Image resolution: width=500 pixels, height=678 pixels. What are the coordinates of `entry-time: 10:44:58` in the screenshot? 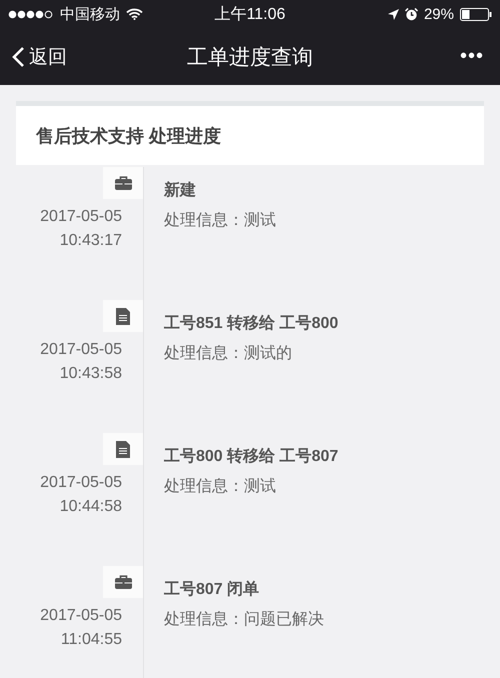 It's located at (91, 507).